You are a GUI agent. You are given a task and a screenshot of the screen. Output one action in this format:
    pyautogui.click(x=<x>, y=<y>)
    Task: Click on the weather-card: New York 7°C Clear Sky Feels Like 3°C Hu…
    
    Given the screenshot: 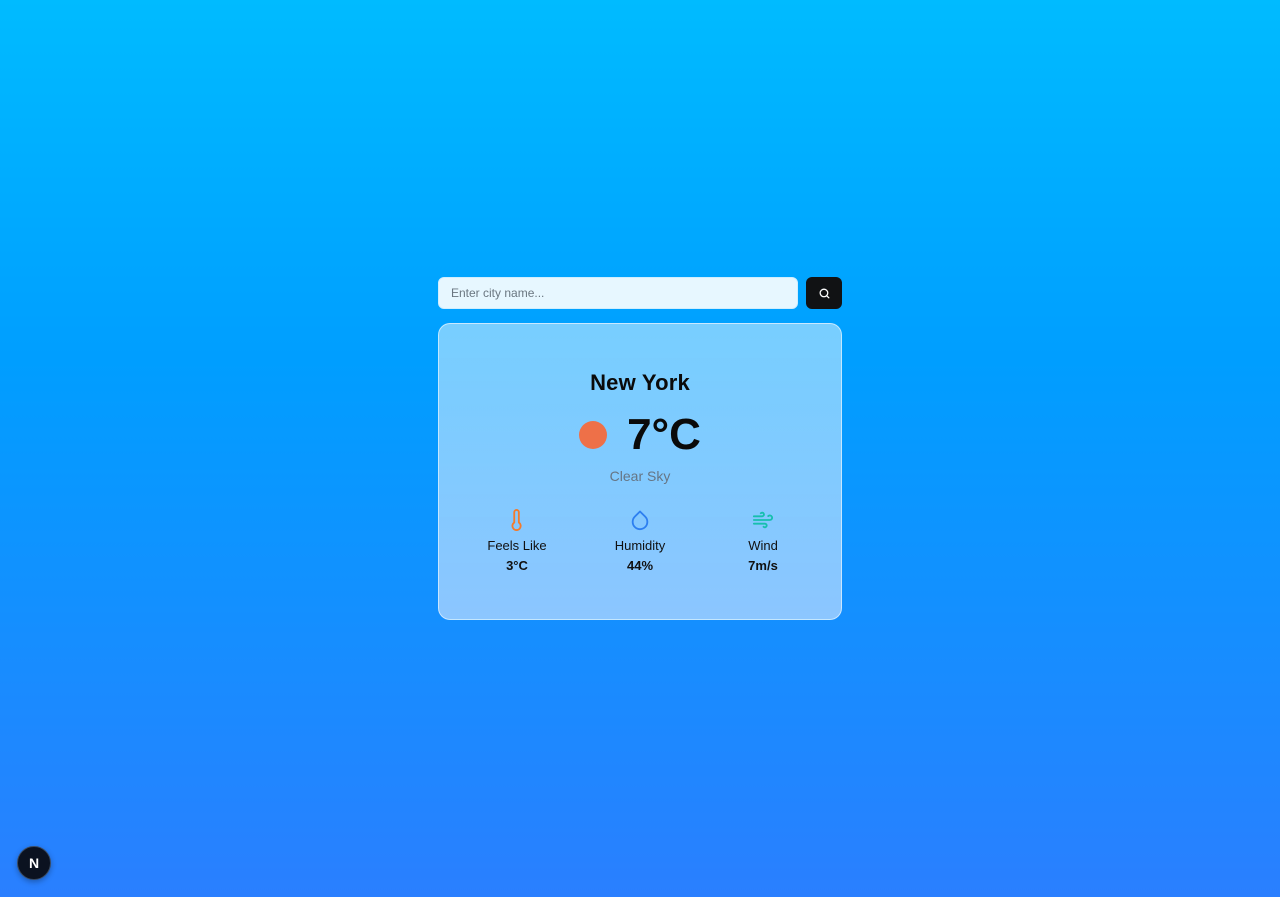 What is the action you would take?
    pyautogui.click(x=640, y=471)
    